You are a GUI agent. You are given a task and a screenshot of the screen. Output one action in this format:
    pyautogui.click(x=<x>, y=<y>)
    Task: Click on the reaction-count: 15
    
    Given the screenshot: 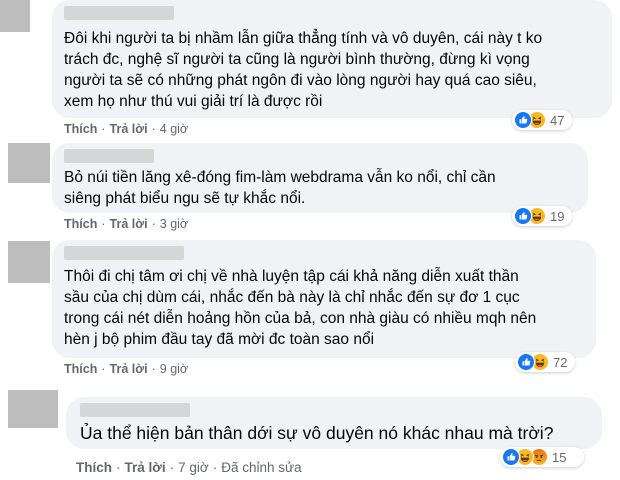 What is the action you would take?
    pyautogui.click(x=559, y=457)
    